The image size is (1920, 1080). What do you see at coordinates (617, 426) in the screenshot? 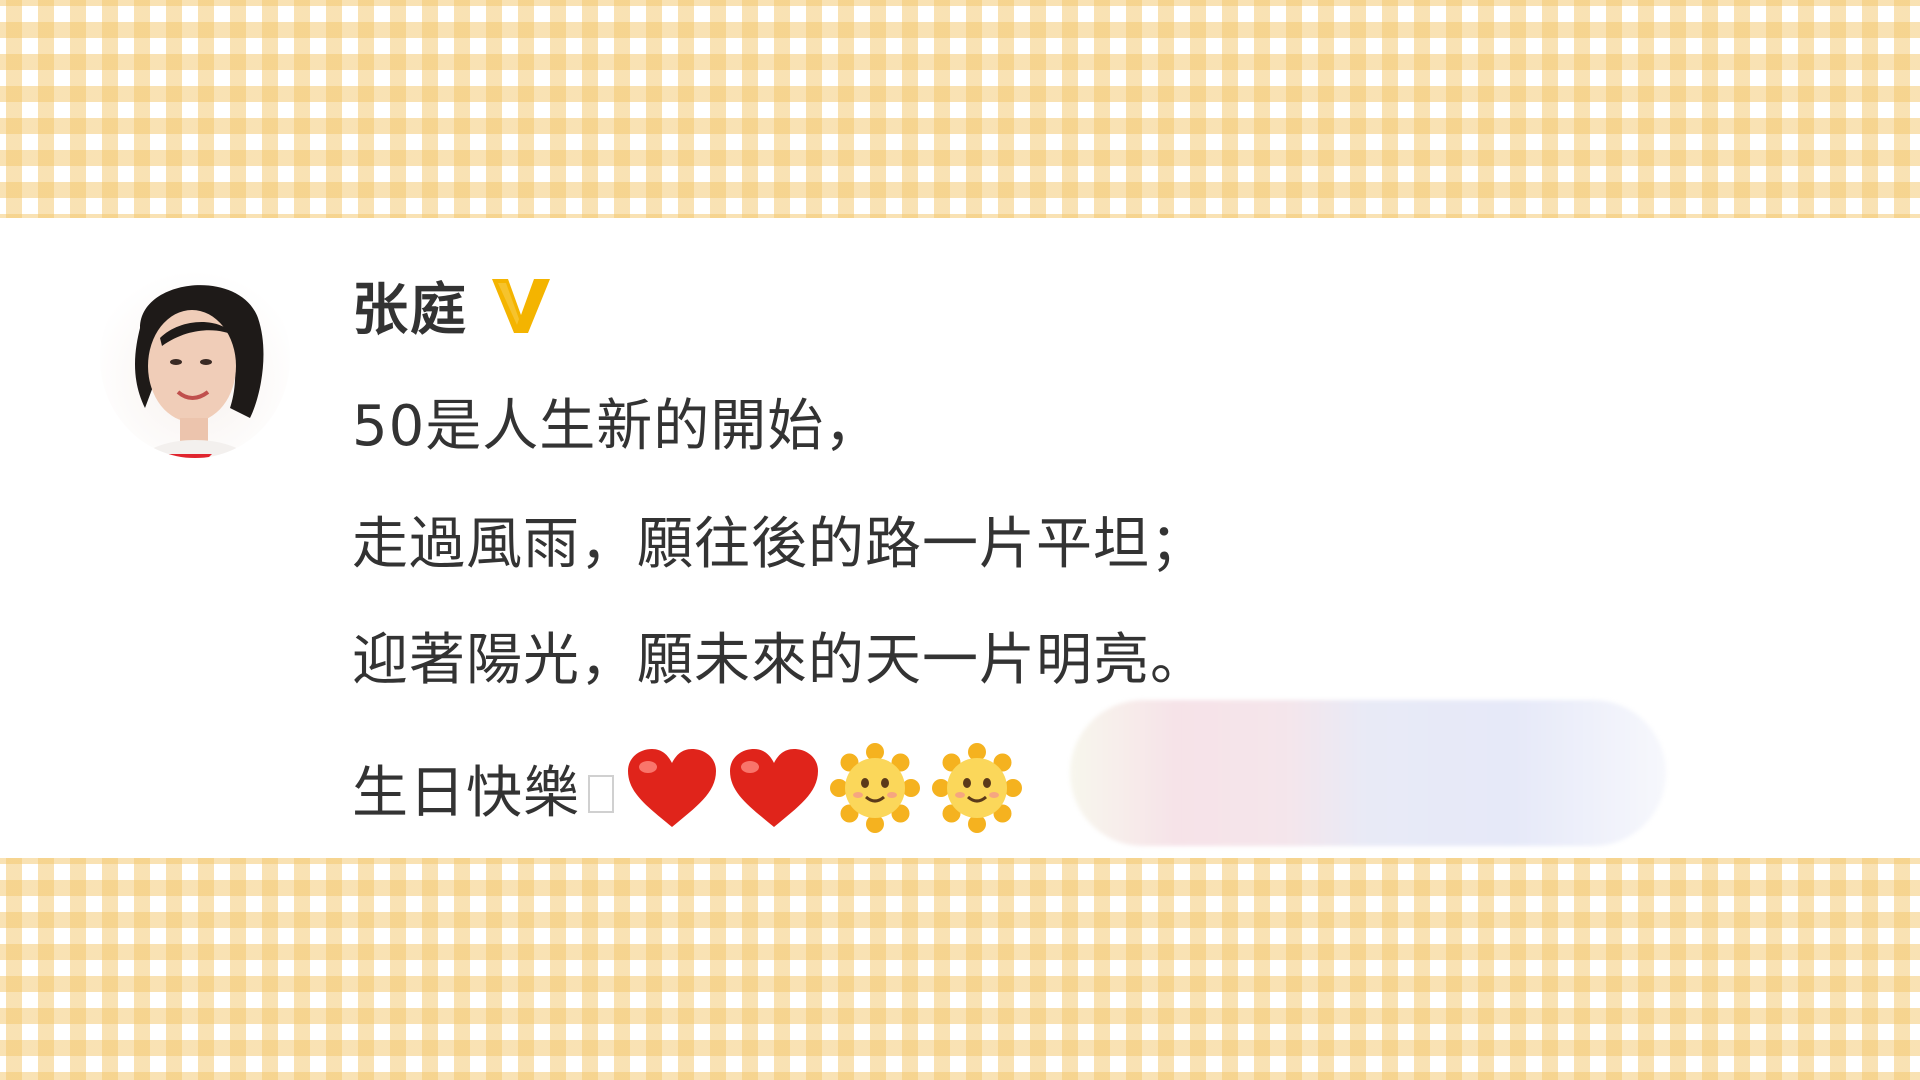
I see `post-text-line-1: 50是人生新的開始，` at bounding box center [617, 426].